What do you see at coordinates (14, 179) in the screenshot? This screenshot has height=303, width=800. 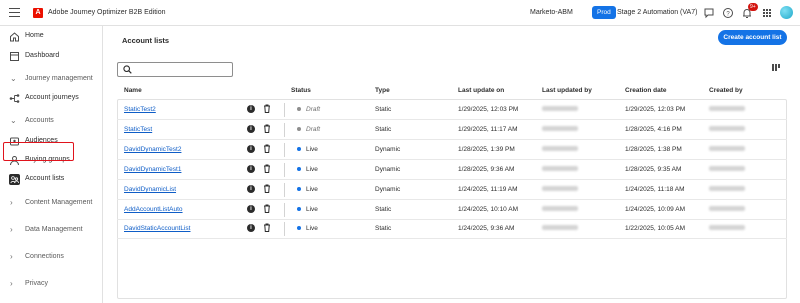 I see `account-lists-icon` at bounding box center [14, 179].